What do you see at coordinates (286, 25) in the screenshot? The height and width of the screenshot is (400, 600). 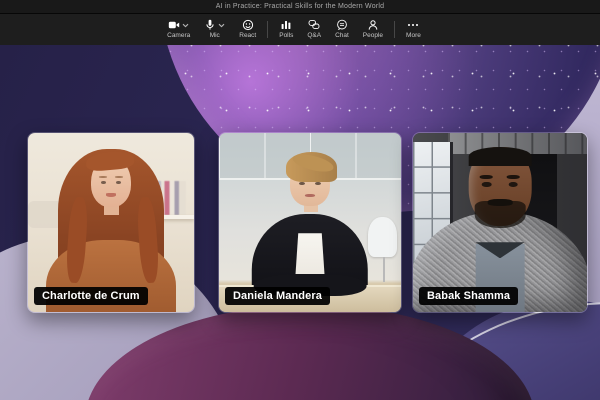 I see `polls-icon` at bounding box center [286, 25].